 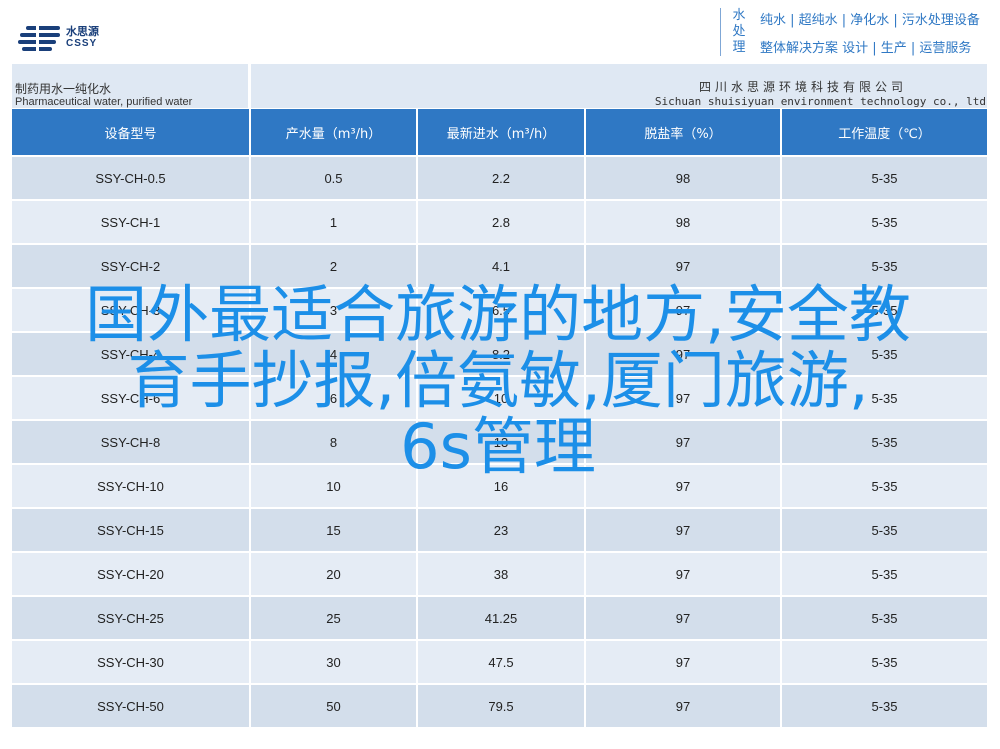 What do you see at coordinates (131, 355) in the screenshot?
I see `table-cell: SSY-CH-4` at bounding box center [131, 355].